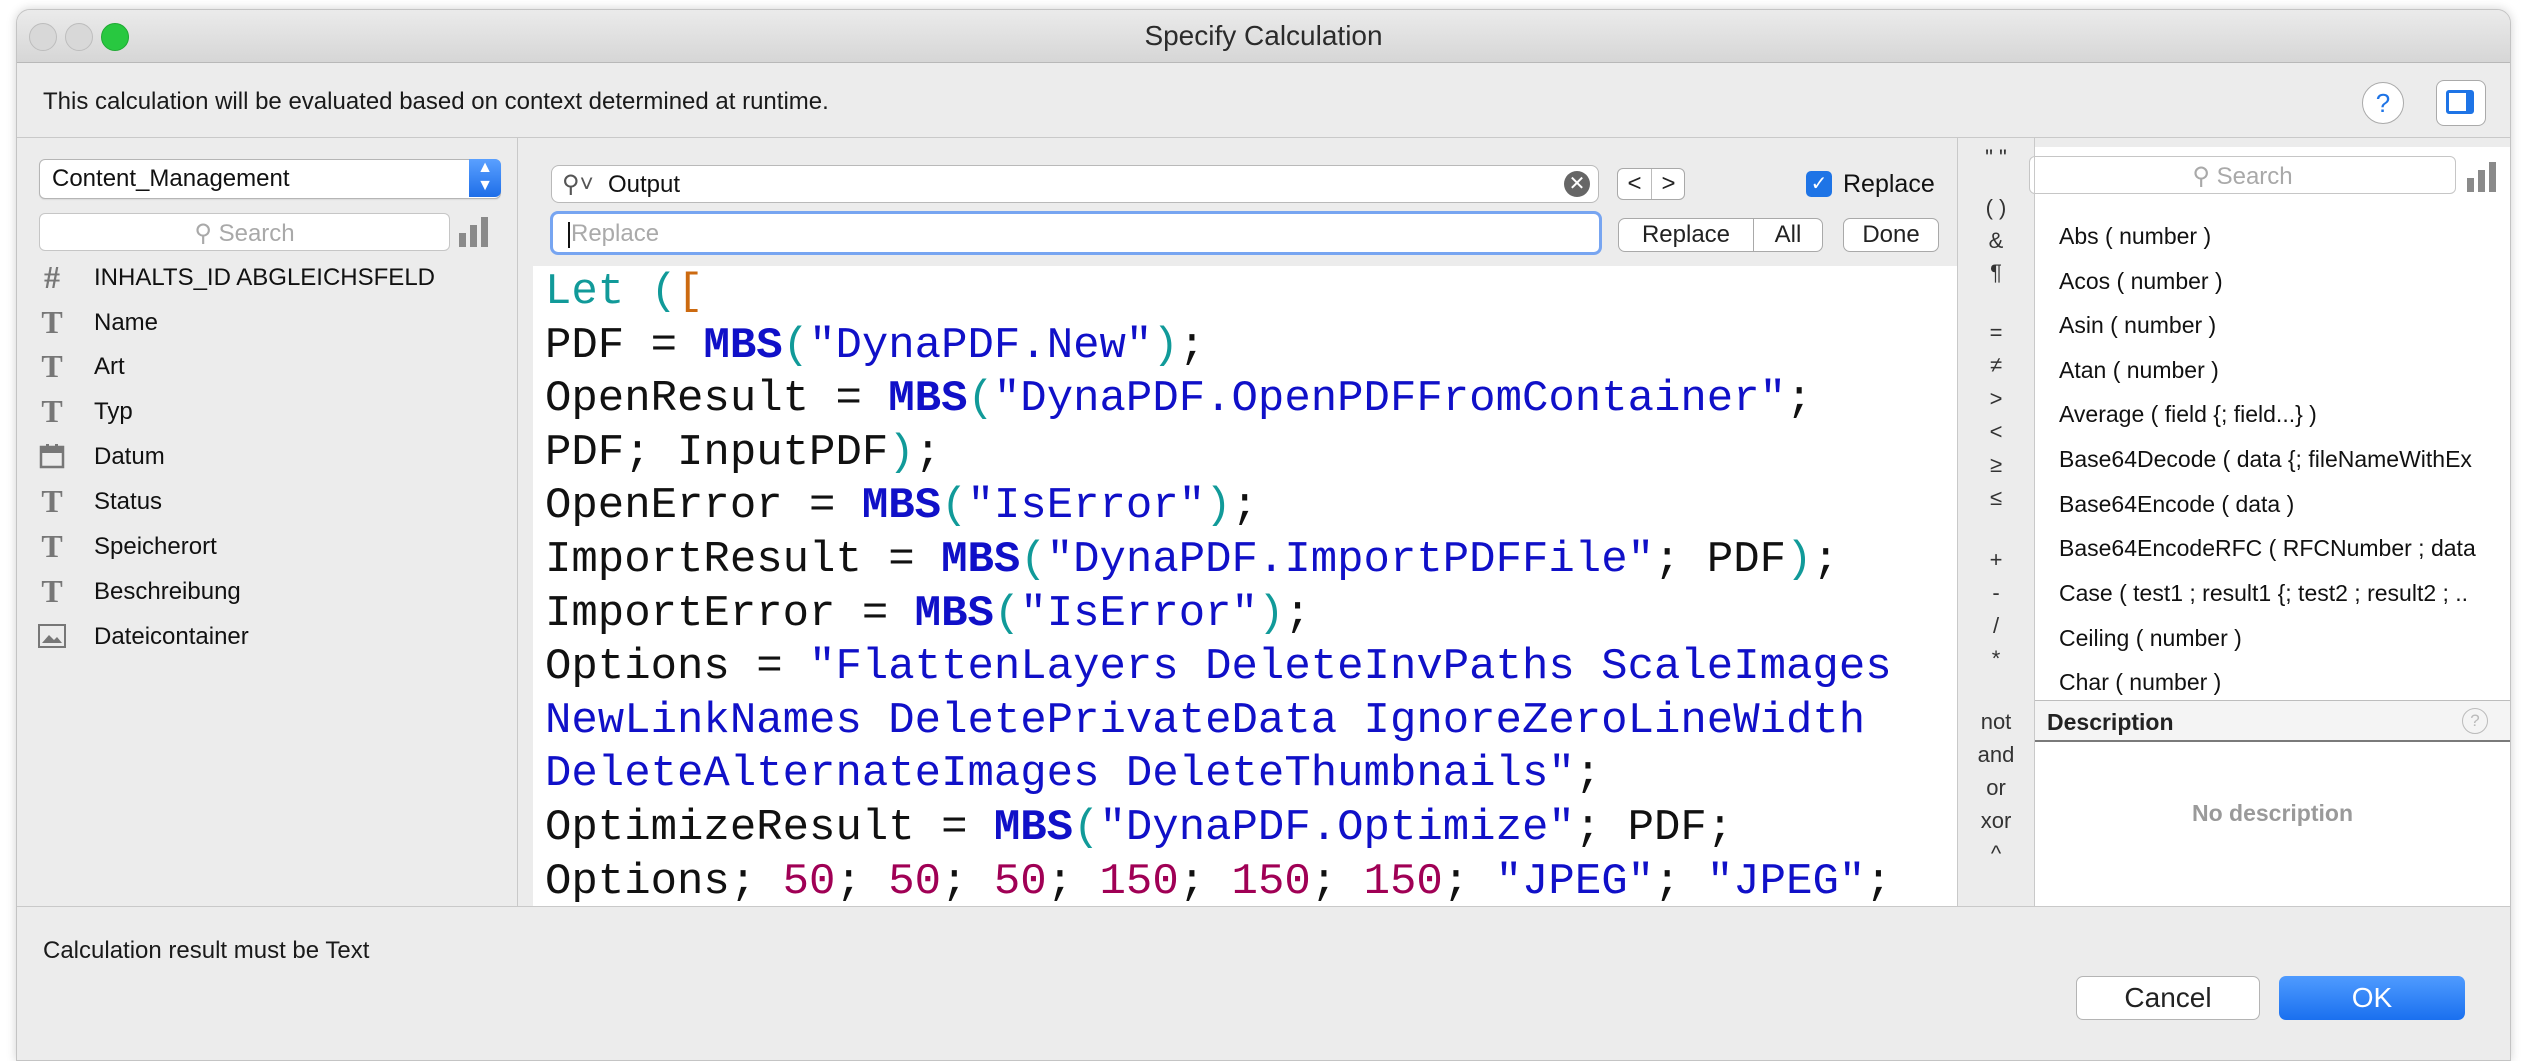 The width and height of the screenshot is (2525, 1061). Describe the element at coordinates (1686, 235) in the screenshot. I see `replace-button: Replace` at that location.